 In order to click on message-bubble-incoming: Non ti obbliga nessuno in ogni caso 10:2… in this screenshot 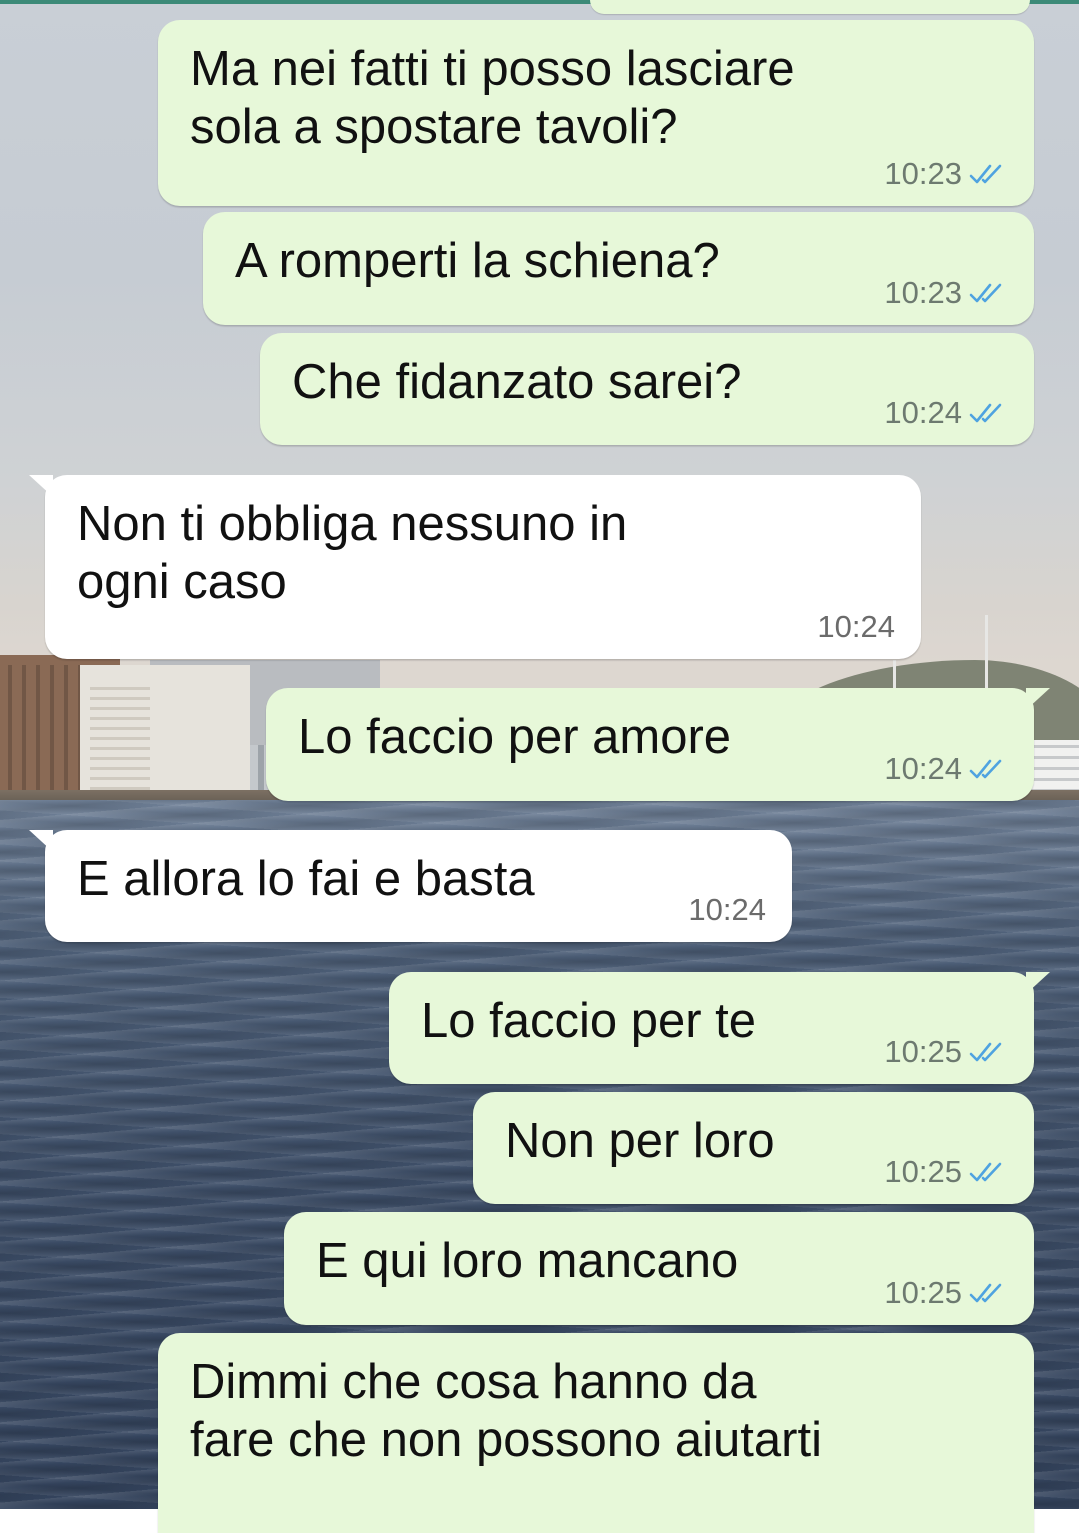, I will do `click(475, 567)`.